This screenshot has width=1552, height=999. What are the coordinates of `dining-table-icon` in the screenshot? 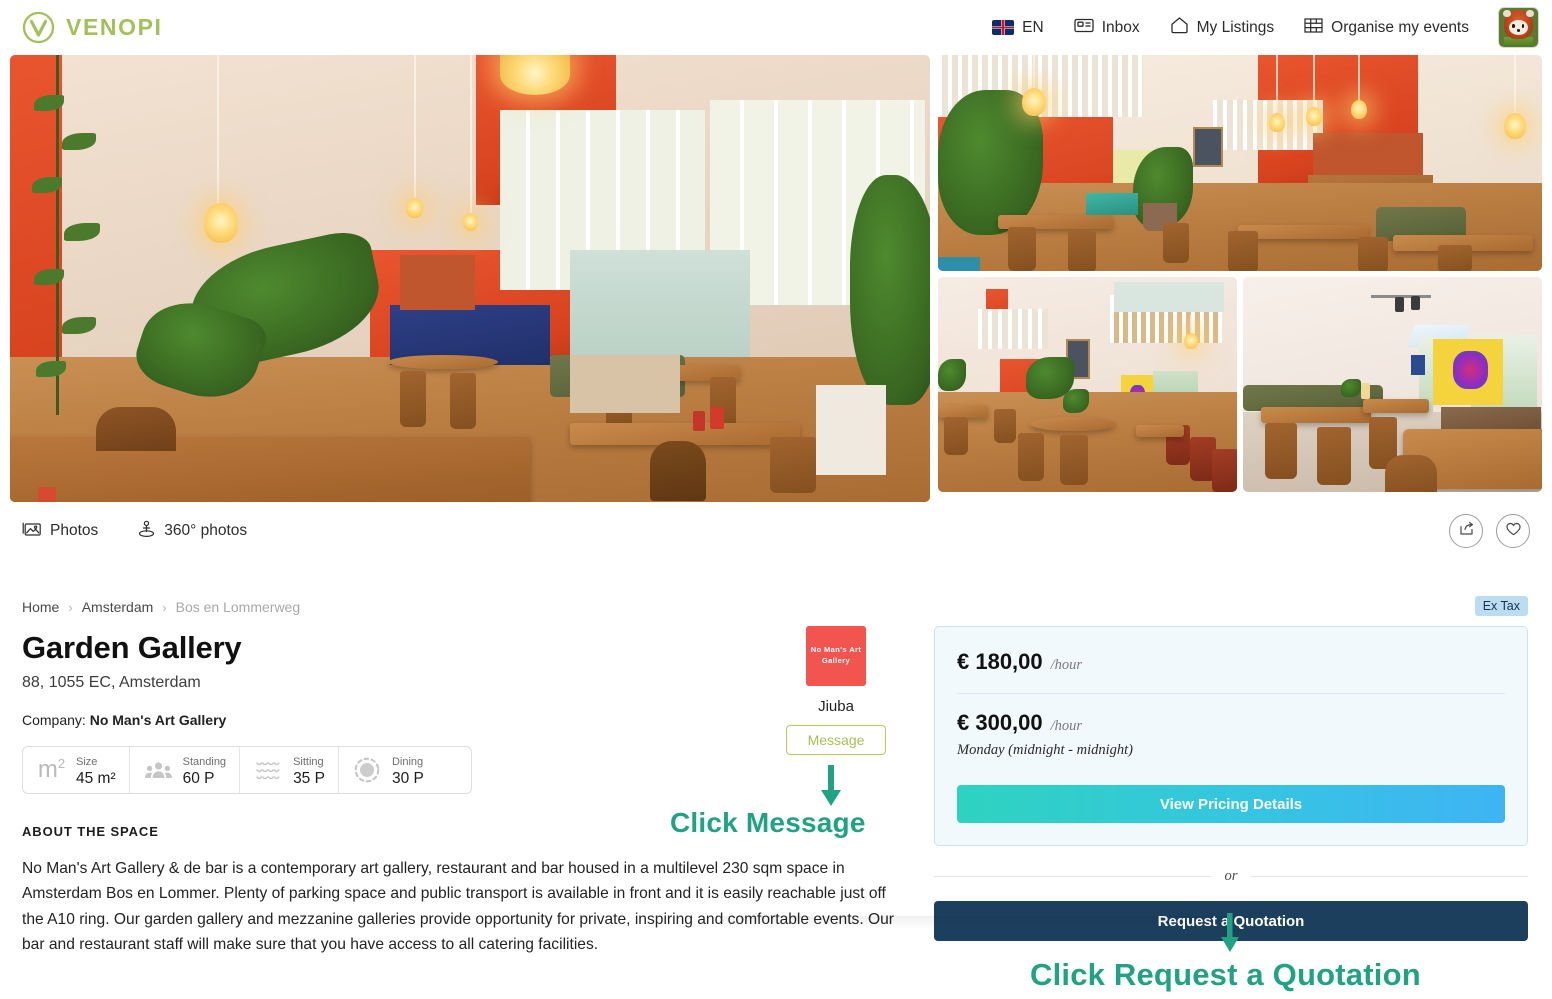 It's located at (367, 770).